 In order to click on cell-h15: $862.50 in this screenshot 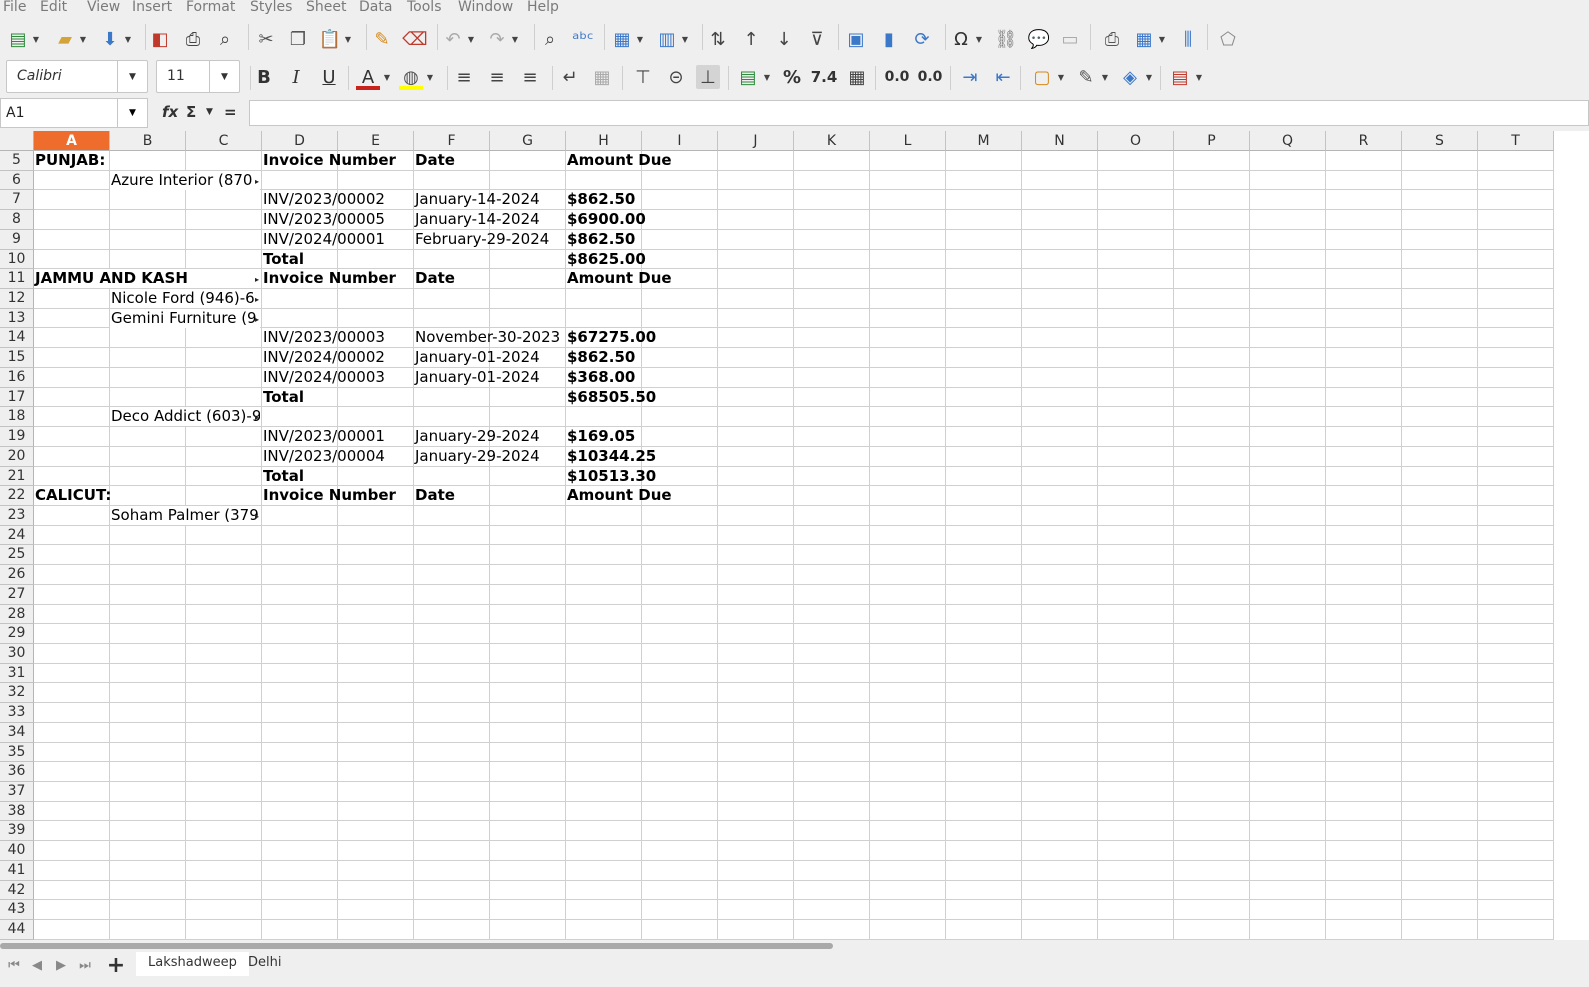, I will do `click(603, 357)`.